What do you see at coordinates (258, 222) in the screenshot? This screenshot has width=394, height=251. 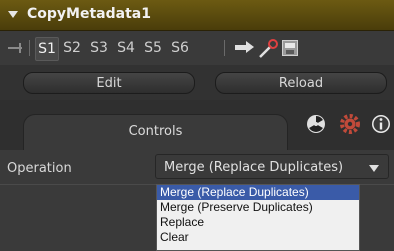 I see `dropdown-option-replace: Replace` at bounding box center [258, 222].